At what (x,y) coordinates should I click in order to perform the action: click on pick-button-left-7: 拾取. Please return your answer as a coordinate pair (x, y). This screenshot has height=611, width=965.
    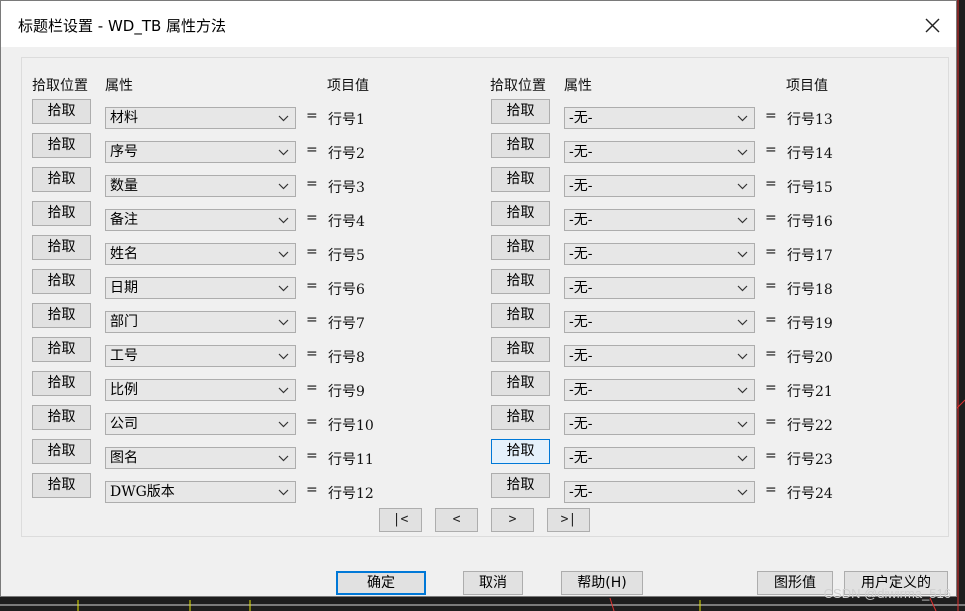
    Looking at the image, I should click on (61, 315).